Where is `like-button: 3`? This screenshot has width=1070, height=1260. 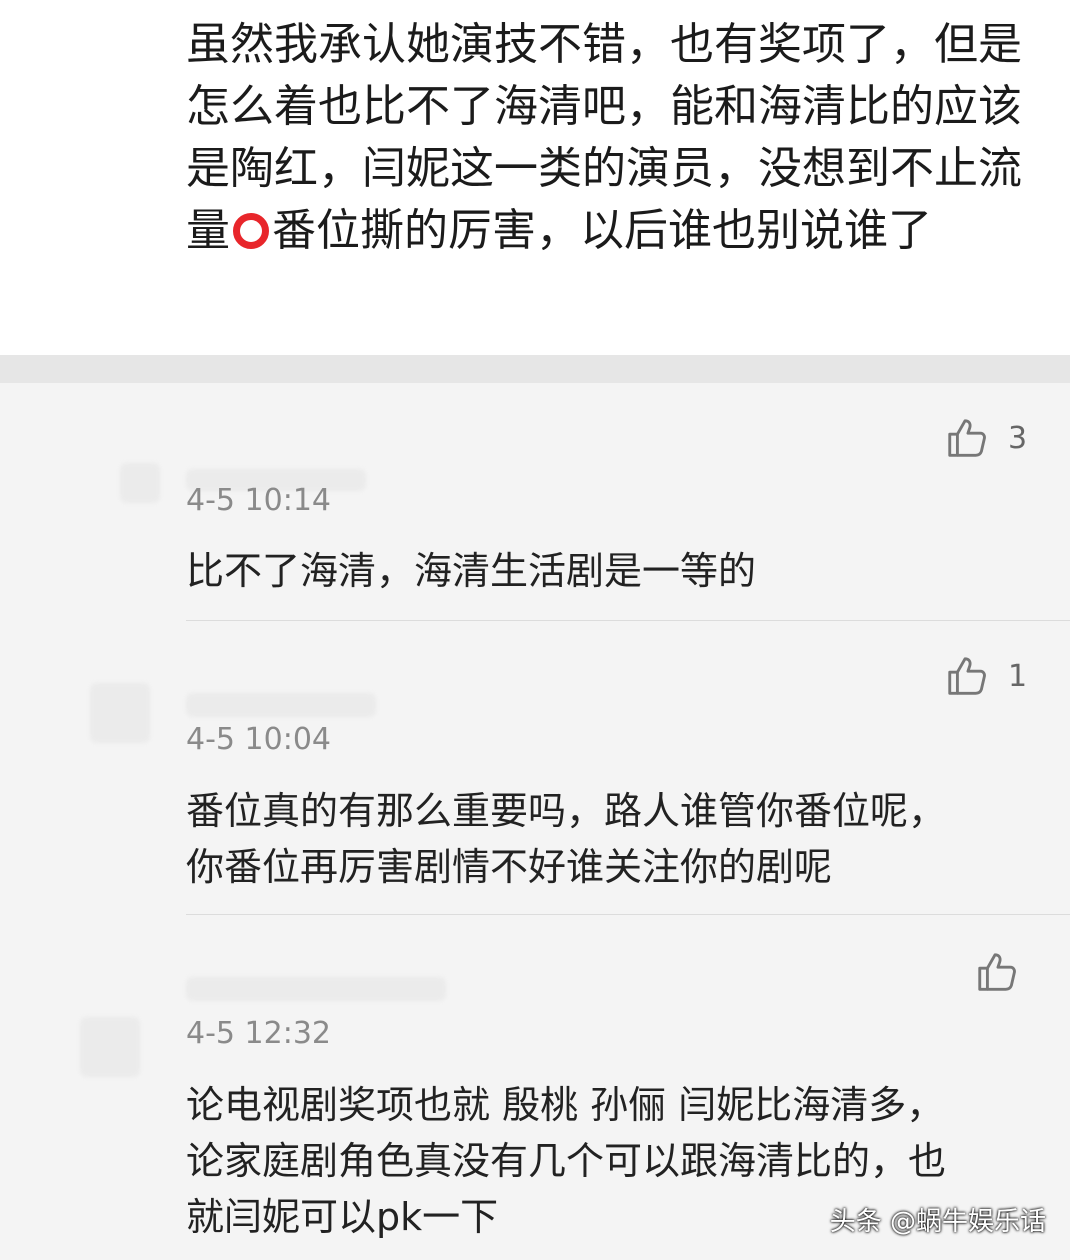
like-button: 3 is located at coordinates (985, 438).